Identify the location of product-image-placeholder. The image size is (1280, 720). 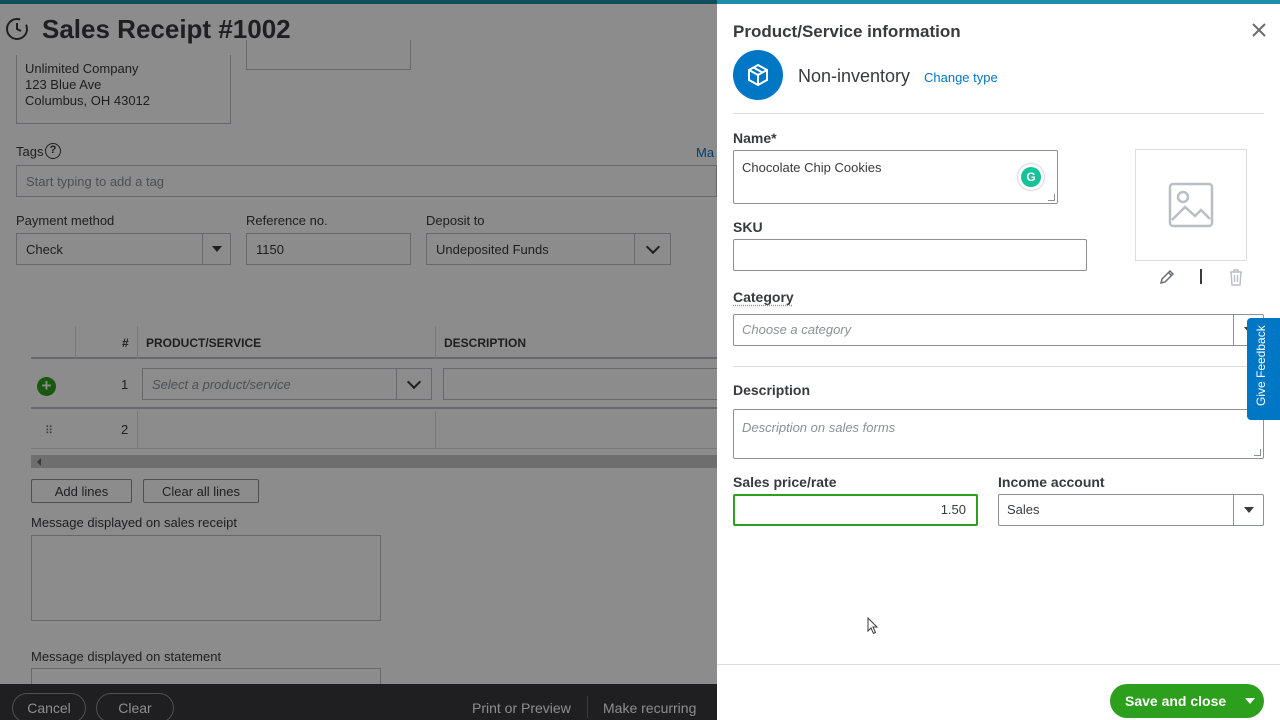
(1191, 205).